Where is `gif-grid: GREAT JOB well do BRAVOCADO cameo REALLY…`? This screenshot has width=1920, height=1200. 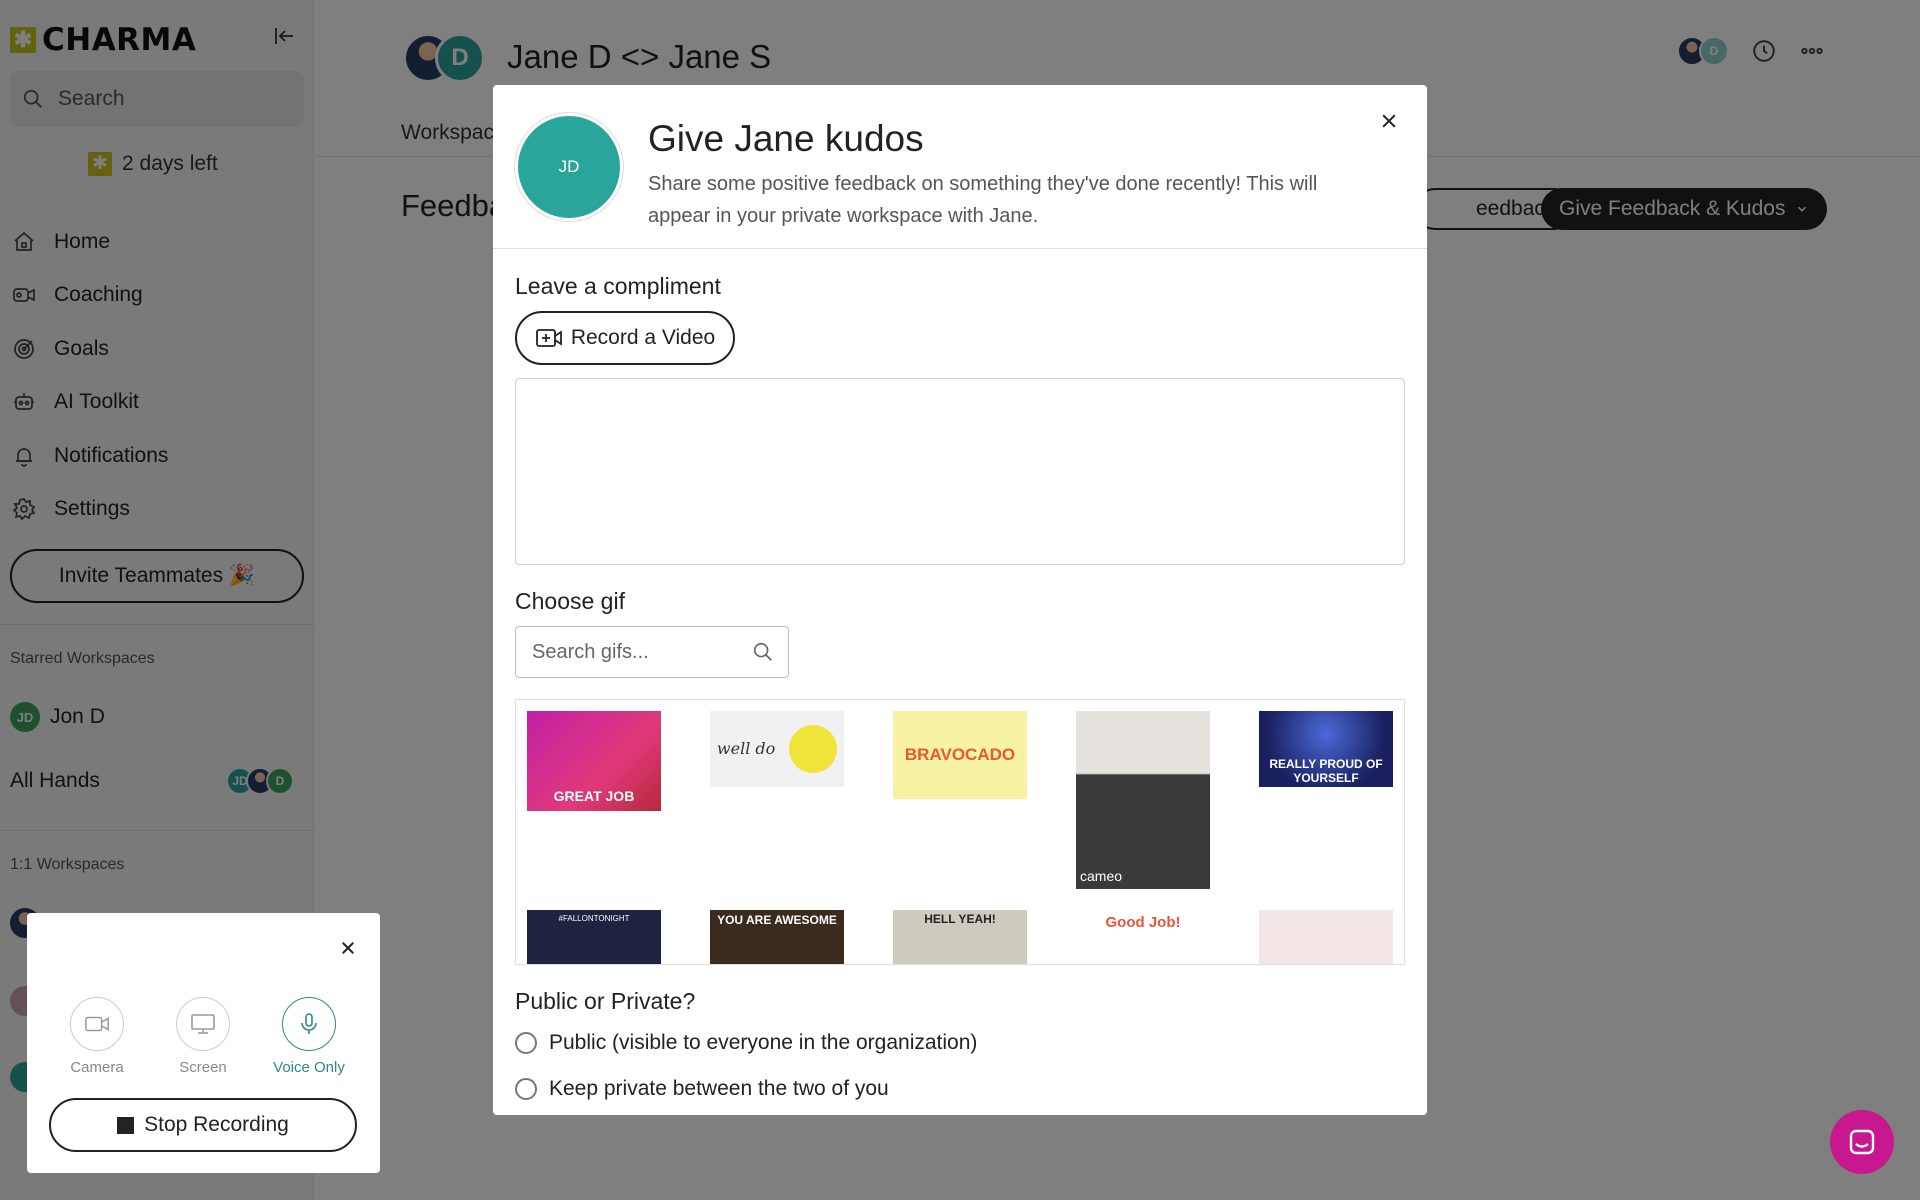
gif-grid: GREAT JOB well do BRAVOCADO cameo REALLY… is located at coordinates (960, 832).